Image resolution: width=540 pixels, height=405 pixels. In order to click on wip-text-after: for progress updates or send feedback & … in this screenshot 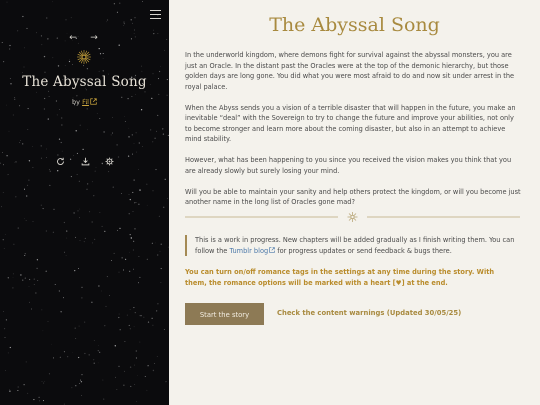, I will do `click(363, 250)`.